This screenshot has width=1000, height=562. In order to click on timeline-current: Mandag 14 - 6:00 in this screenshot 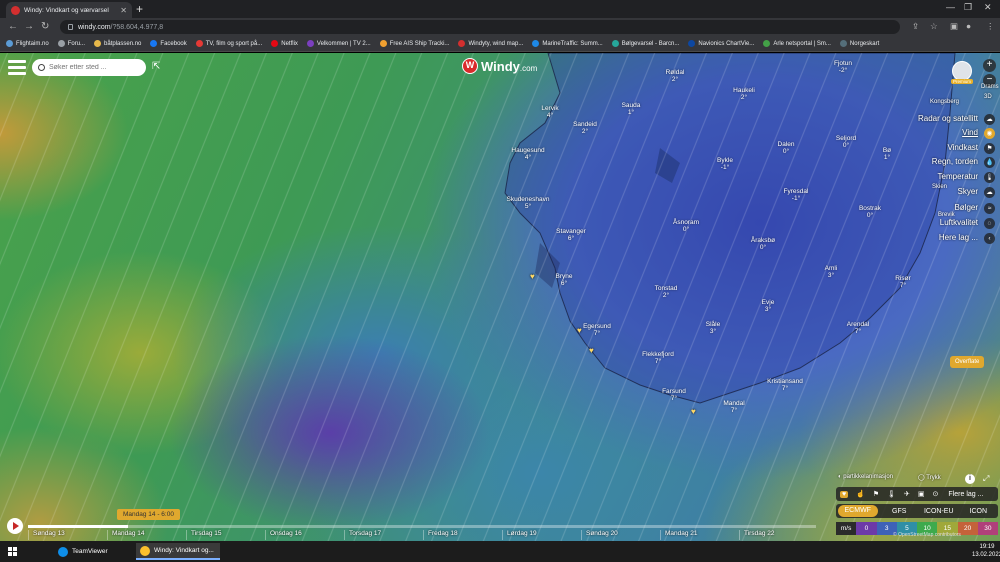, I will do `click(148, 514)`.